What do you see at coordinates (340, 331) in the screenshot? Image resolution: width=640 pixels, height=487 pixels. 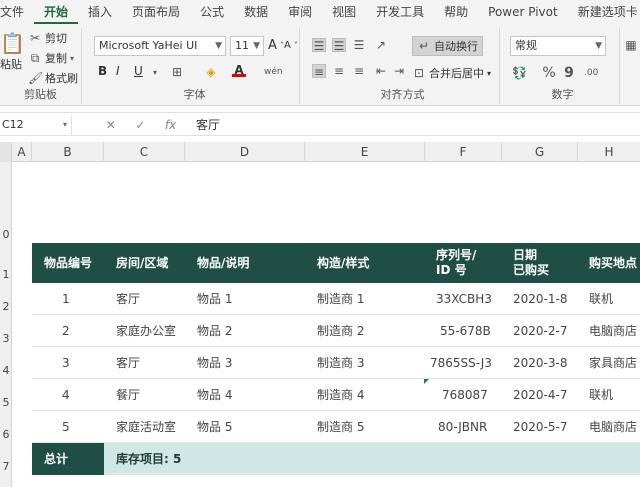 I see `cell-make: 制造商 2` at bounding box center [340, 331].